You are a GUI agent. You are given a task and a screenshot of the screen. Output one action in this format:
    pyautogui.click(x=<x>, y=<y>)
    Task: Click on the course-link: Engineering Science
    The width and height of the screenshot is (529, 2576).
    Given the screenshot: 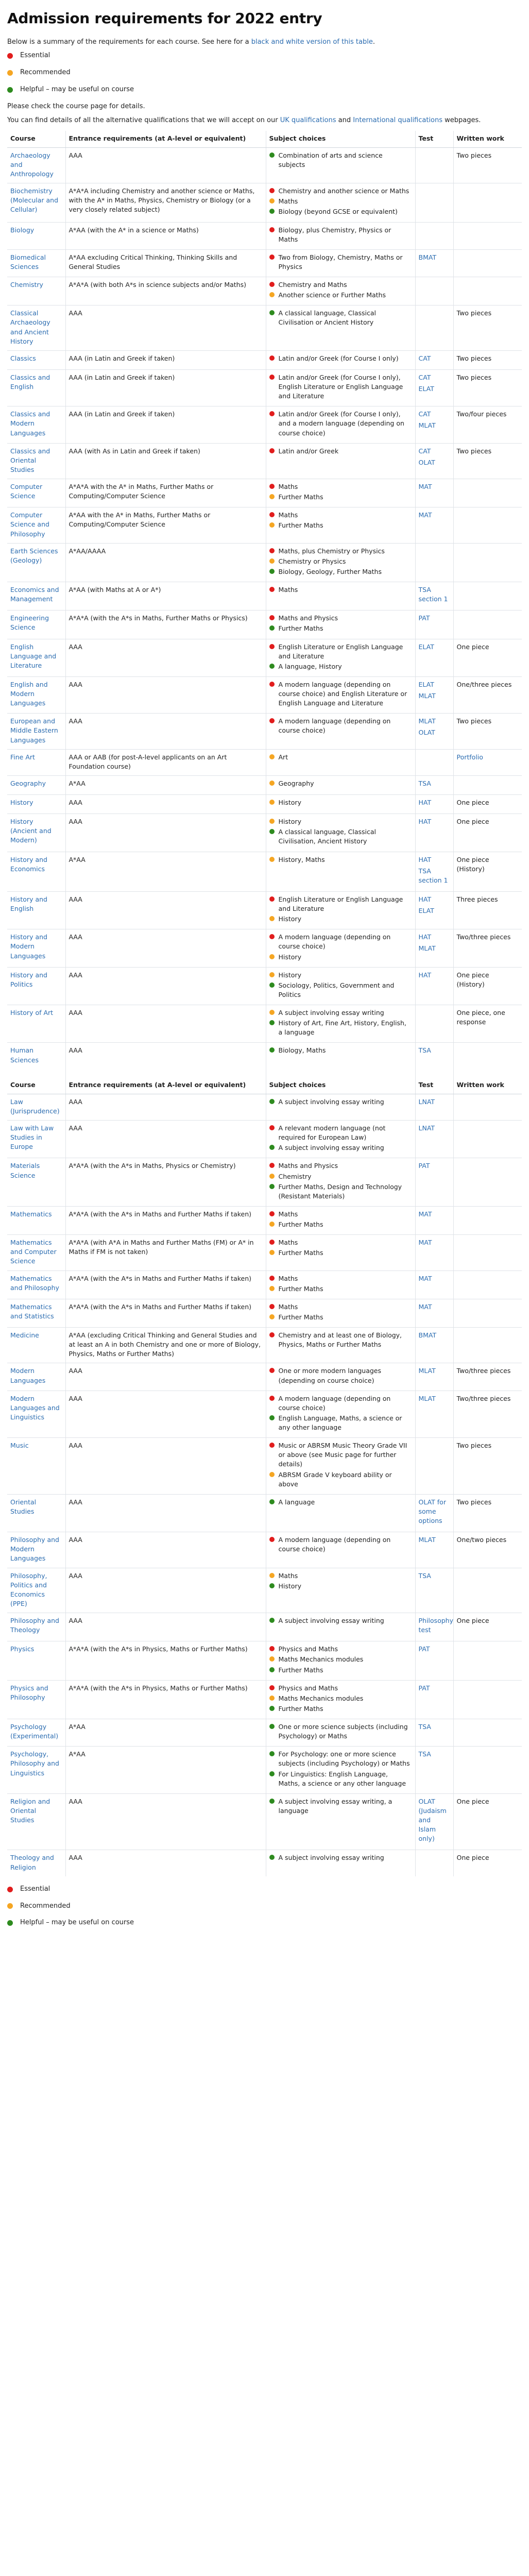 What is the action you would take?
    pyautogui.click(x=36, y=624)
    